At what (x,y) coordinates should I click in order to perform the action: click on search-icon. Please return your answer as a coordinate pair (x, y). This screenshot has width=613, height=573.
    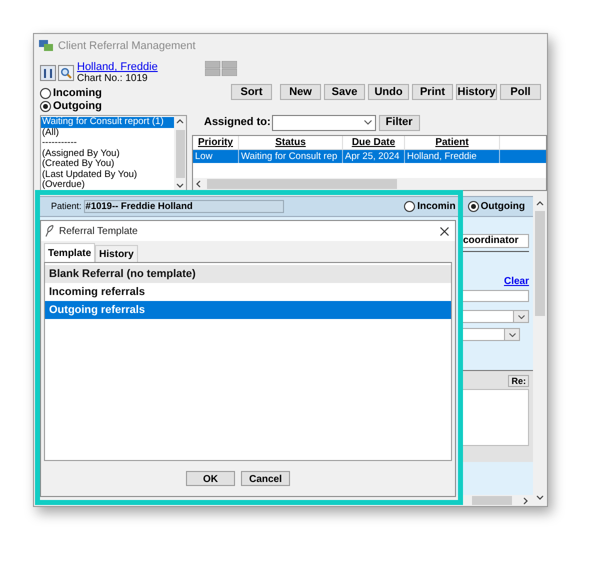
    Looking at the image, I should click on (66, 73).